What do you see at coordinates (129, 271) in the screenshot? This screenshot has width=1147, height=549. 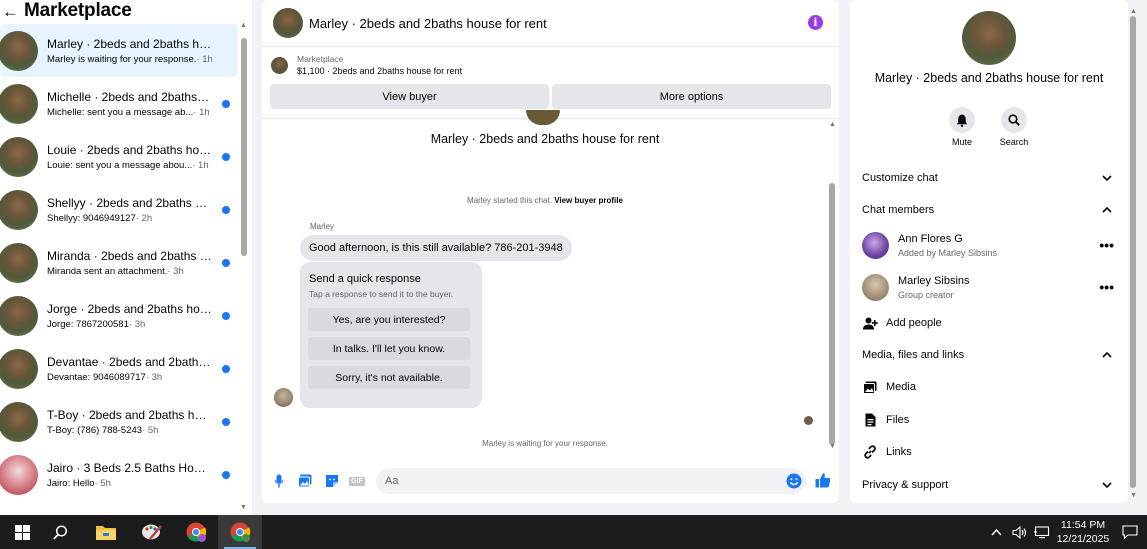 I see `conversation-preview-line: Miranda sent an attachment.· 3h` at bounding box center [129, 271].